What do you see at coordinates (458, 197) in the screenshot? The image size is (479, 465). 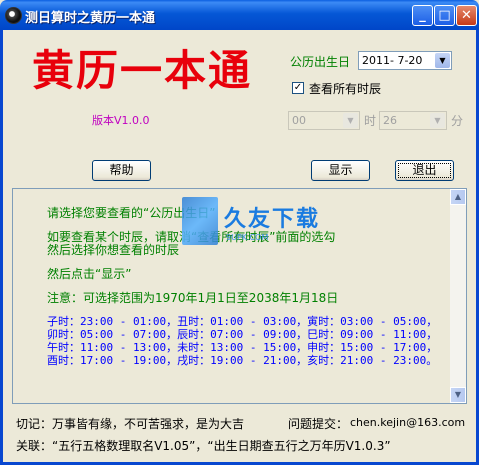 I see `scroll-up-icon: ▲` at bounding box center [458, 197].